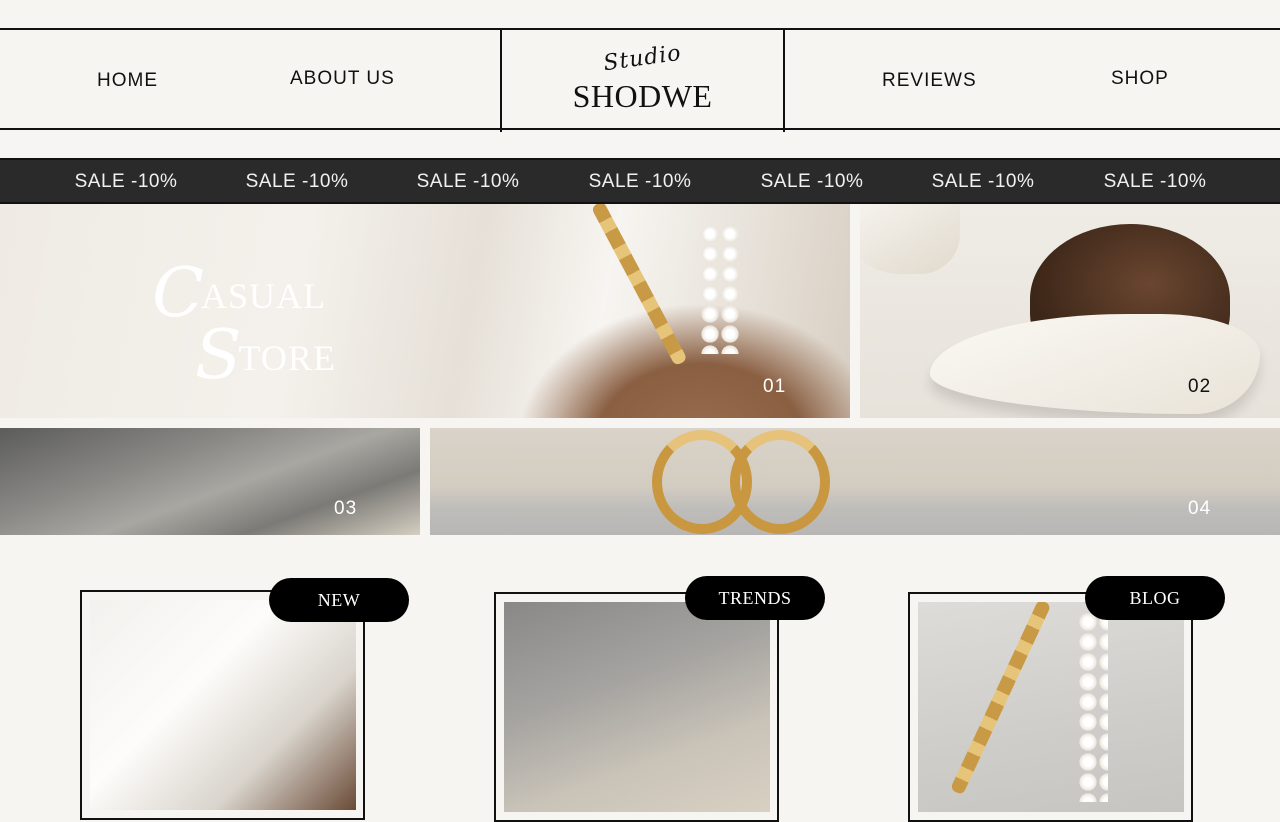 The width and height of the screenshot is (1280, 822). What do you see at coordinates (642, 96) in the screenshot?
I see `logo-name: SHODWE` at bounding box center [642, 96].